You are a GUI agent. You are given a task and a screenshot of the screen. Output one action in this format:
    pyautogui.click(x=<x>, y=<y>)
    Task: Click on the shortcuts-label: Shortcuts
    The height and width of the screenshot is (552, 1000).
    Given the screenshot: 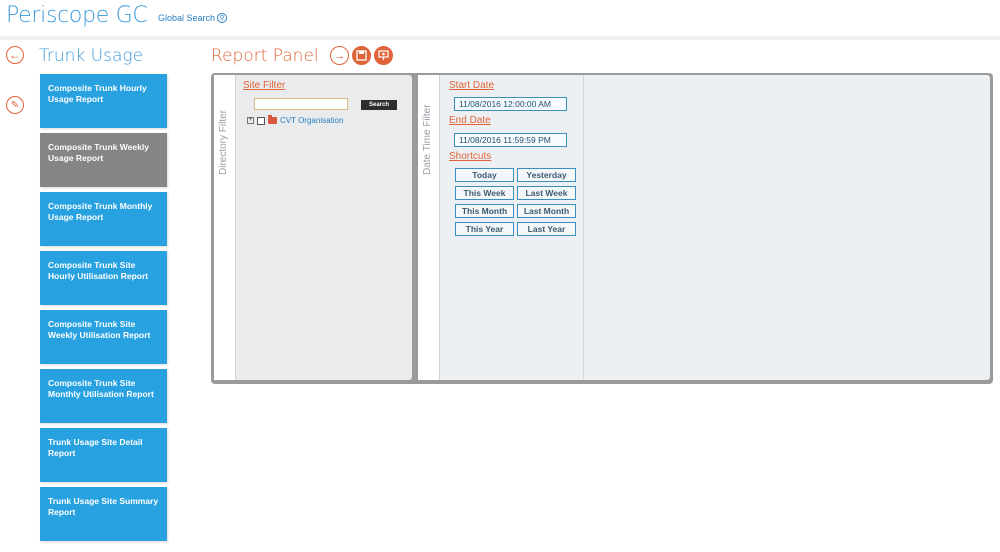 What is the action you would take?
    pyautogui.click(x=470, y=156)
    